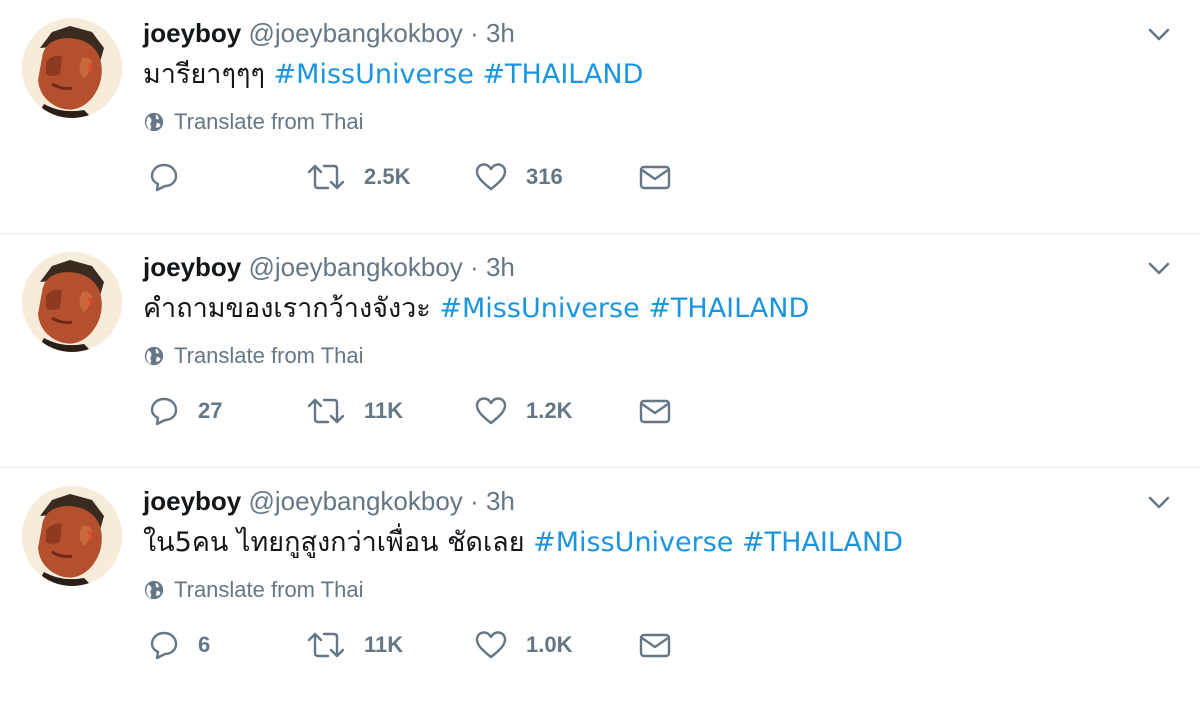 The image size is (1200, 702). I want to click on reply-button, so click(173, 177).